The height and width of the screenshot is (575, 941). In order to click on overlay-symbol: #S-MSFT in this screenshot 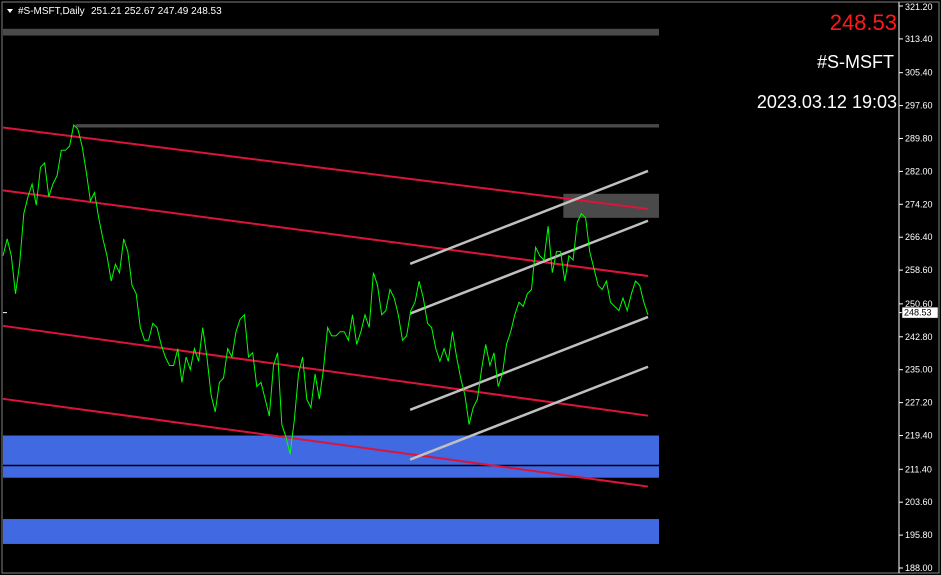, I will do `click(855, 62)`.